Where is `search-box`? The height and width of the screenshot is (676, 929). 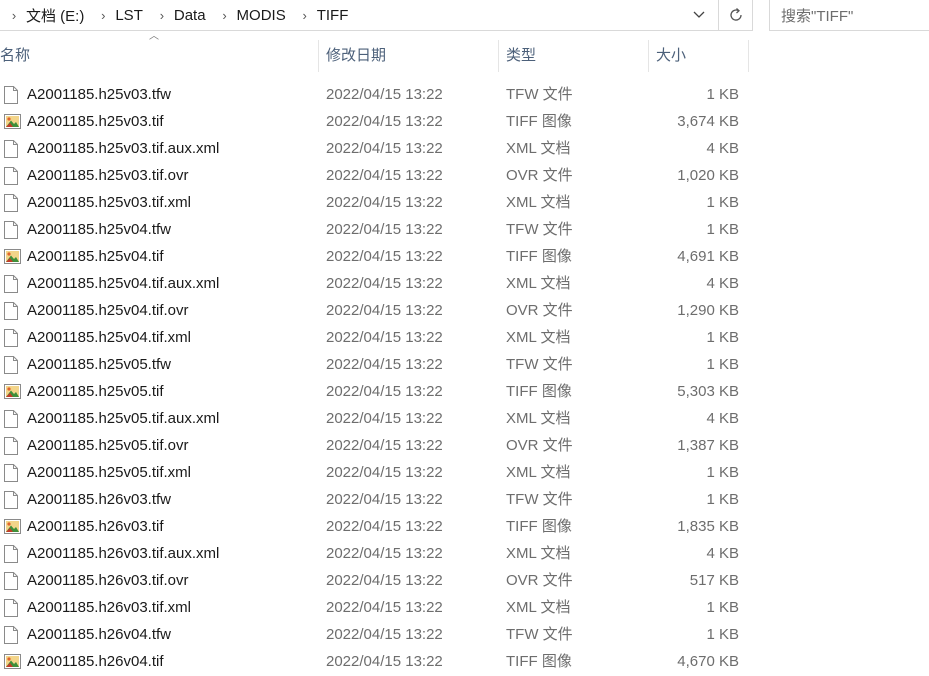 search-box is located at coordinates (849, 15).